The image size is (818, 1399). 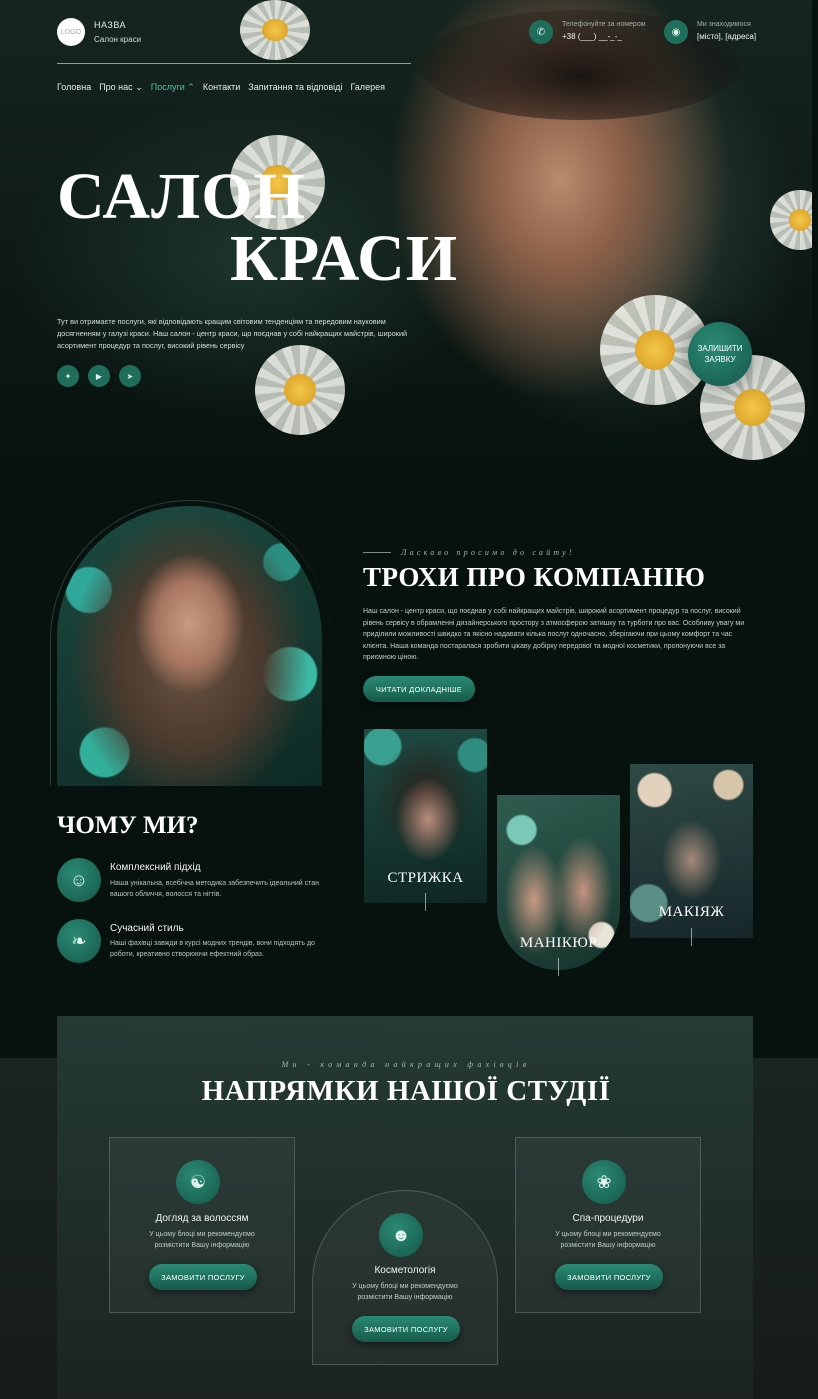 I want to click on card-label-manicure: МАНІКЮР, so click(x=558, y=943).